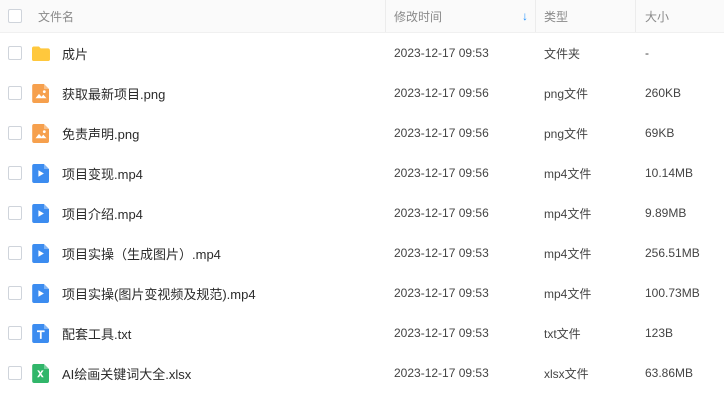 This screenshot has height=393, width=724. I want to click on table-row: 项目介绍.mp4 2023-12-17 09:56 mp4文件 9.89MB, so click(362, 213).